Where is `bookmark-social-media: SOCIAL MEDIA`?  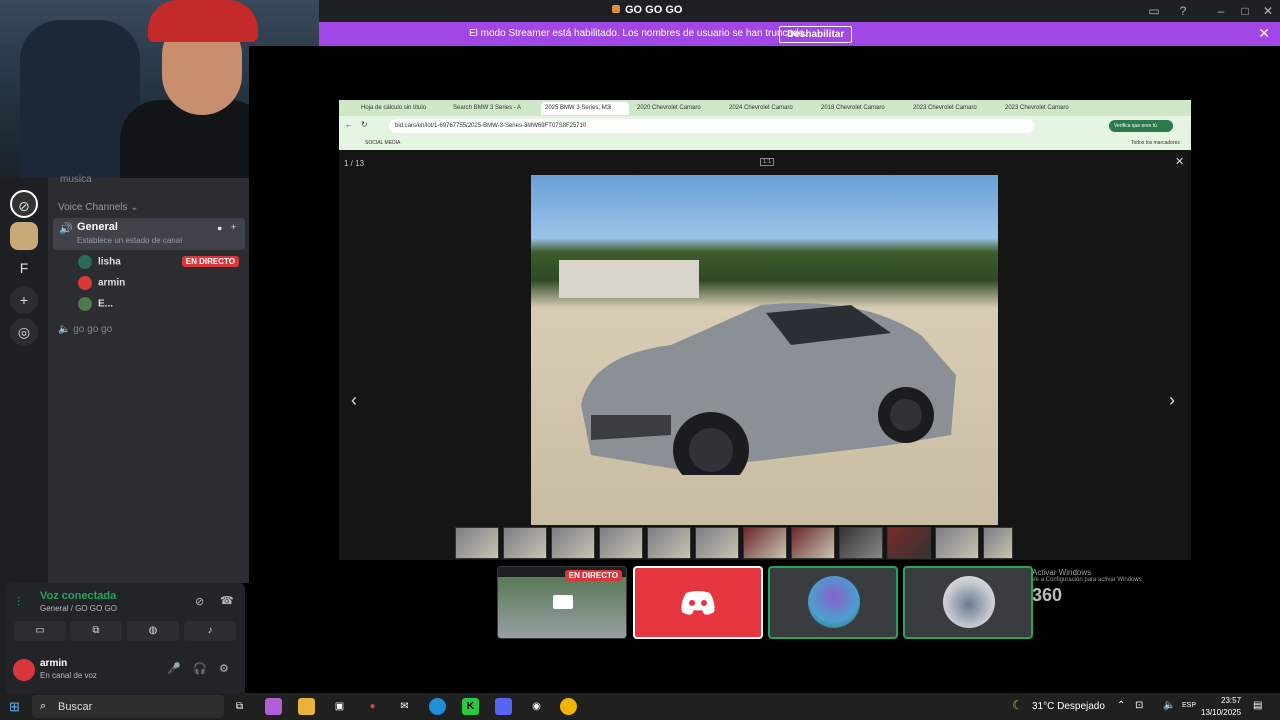 bookmark-social-media: SOCIAL MEDIA is located at coordinates (382, 143).